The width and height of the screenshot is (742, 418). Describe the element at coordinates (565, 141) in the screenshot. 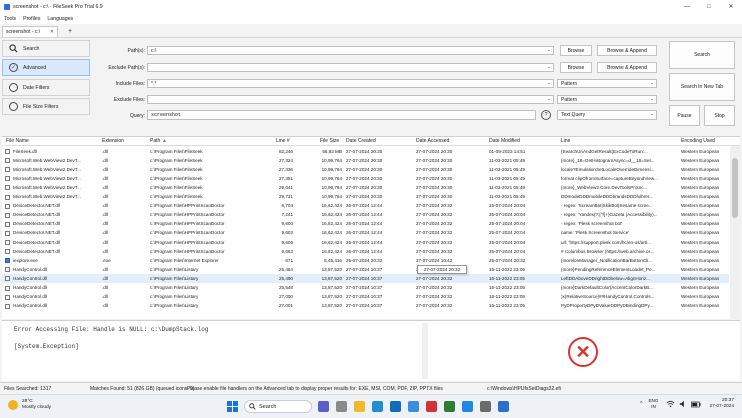

I see `col-line: Line` at that location.